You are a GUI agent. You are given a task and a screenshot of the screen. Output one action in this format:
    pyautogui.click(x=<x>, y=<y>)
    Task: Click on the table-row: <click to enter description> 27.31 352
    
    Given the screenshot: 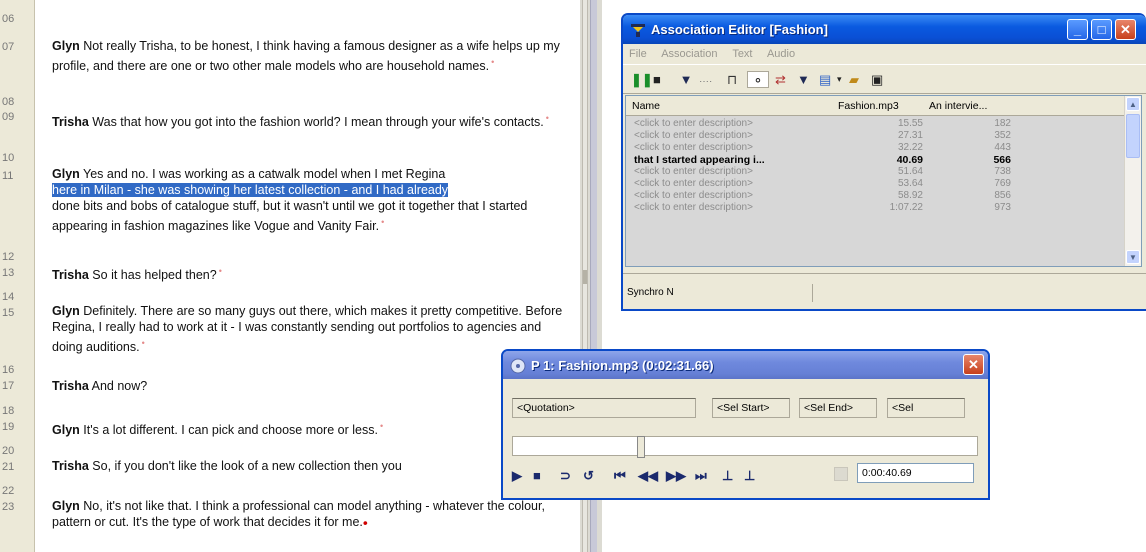 What is the action you would take?
    pyautogui.click(x=883, y=136)
    